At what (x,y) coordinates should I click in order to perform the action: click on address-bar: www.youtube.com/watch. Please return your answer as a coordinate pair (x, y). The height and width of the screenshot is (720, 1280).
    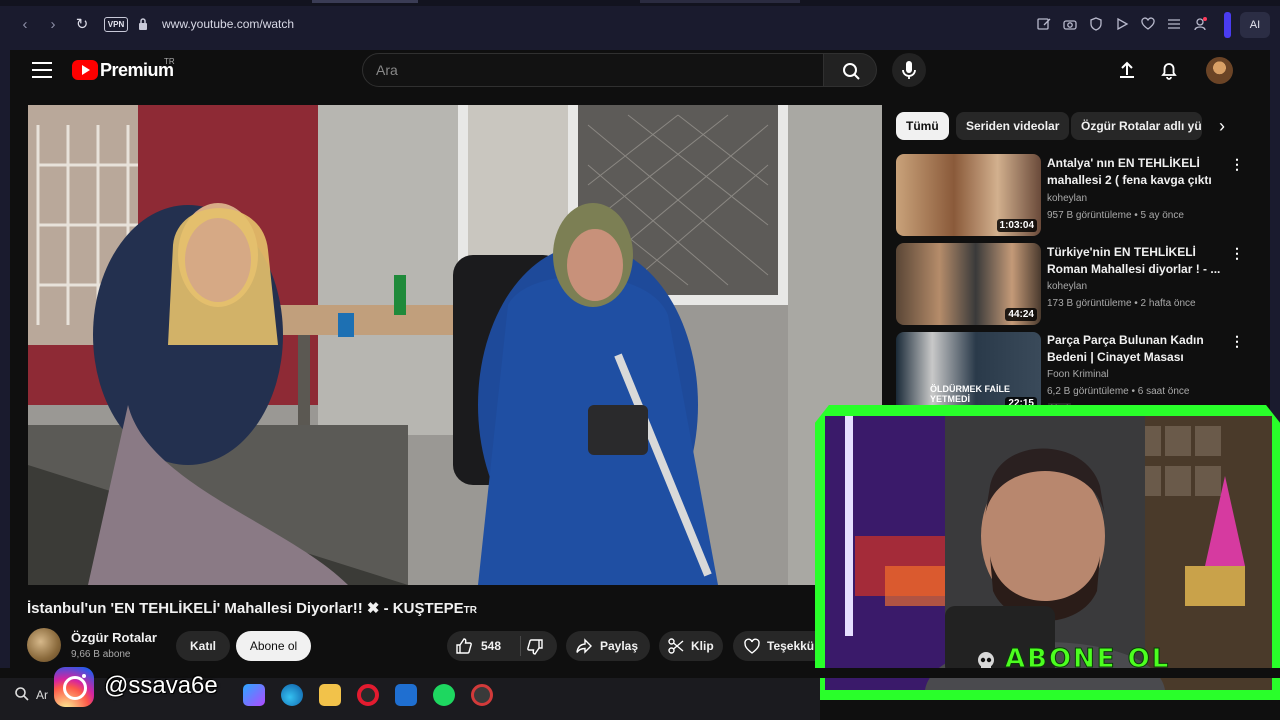
    Looking at the image, I should click on (228, 24).